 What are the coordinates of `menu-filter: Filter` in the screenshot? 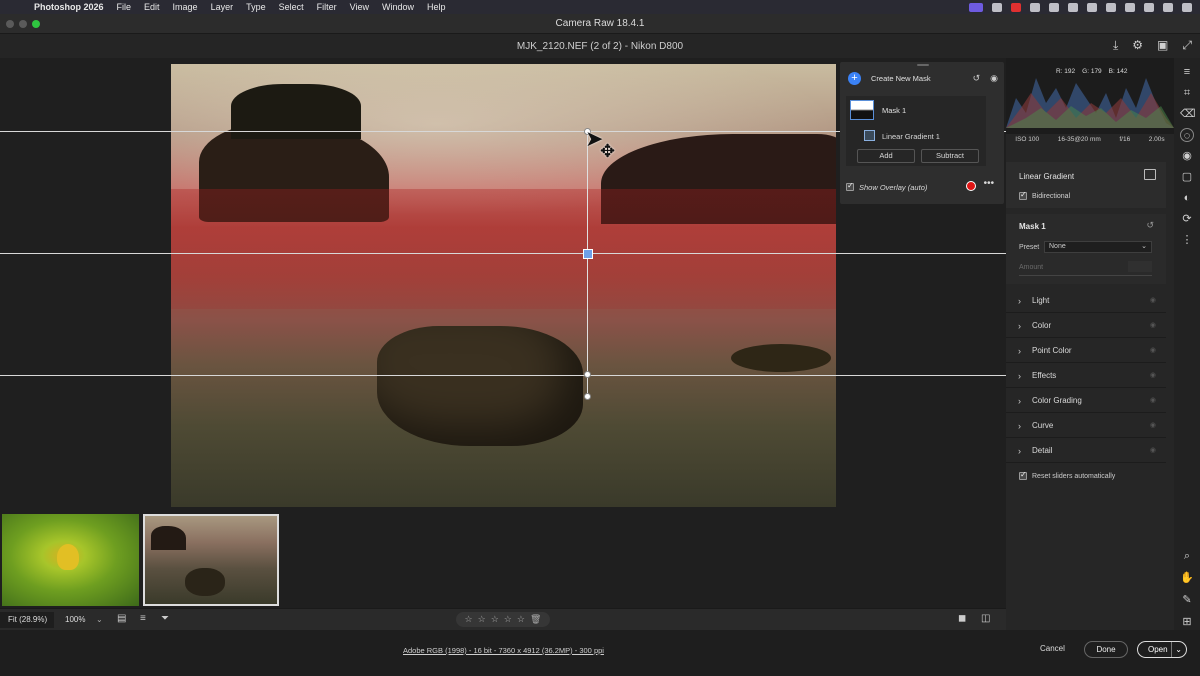 It's located at (327, 7).